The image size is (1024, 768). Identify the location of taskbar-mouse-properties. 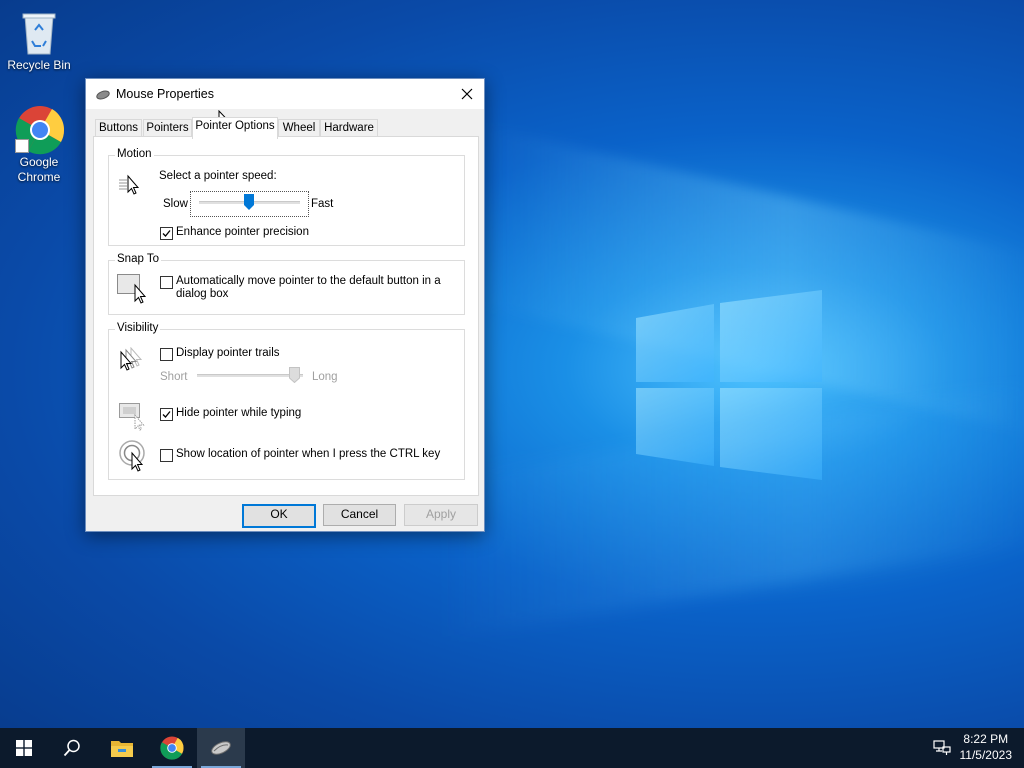
(221, 748).